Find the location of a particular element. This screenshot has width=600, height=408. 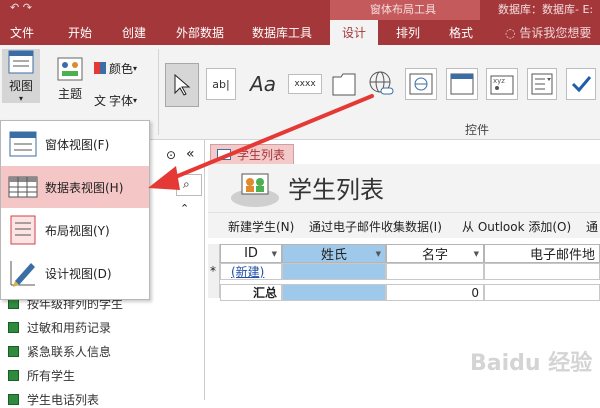

email-cell is located at coordinates (542, 271).